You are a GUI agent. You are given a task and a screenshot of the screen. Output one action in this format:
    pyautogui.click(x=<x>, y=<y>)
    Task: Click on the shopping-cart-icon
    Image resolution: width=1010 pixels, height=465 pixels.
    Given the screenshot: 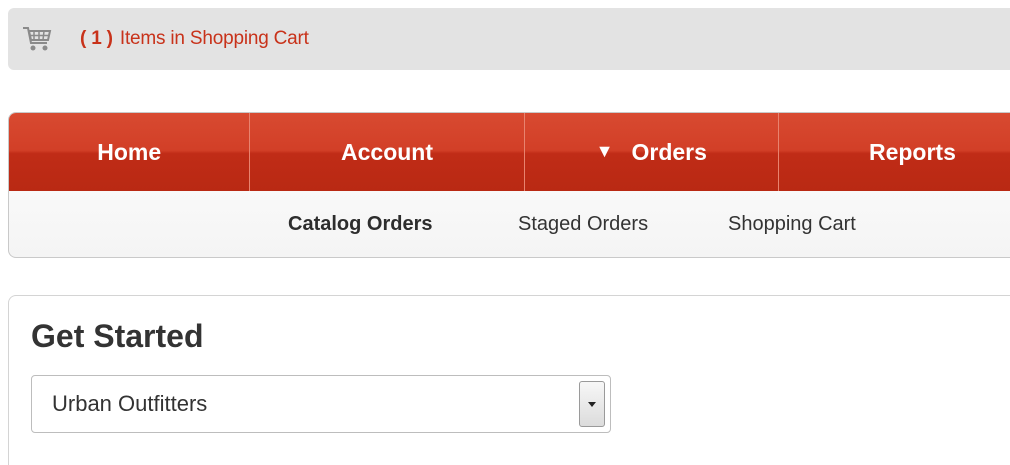 What is the action you would take?
    pyautogui.click(x=37, y=39)
    